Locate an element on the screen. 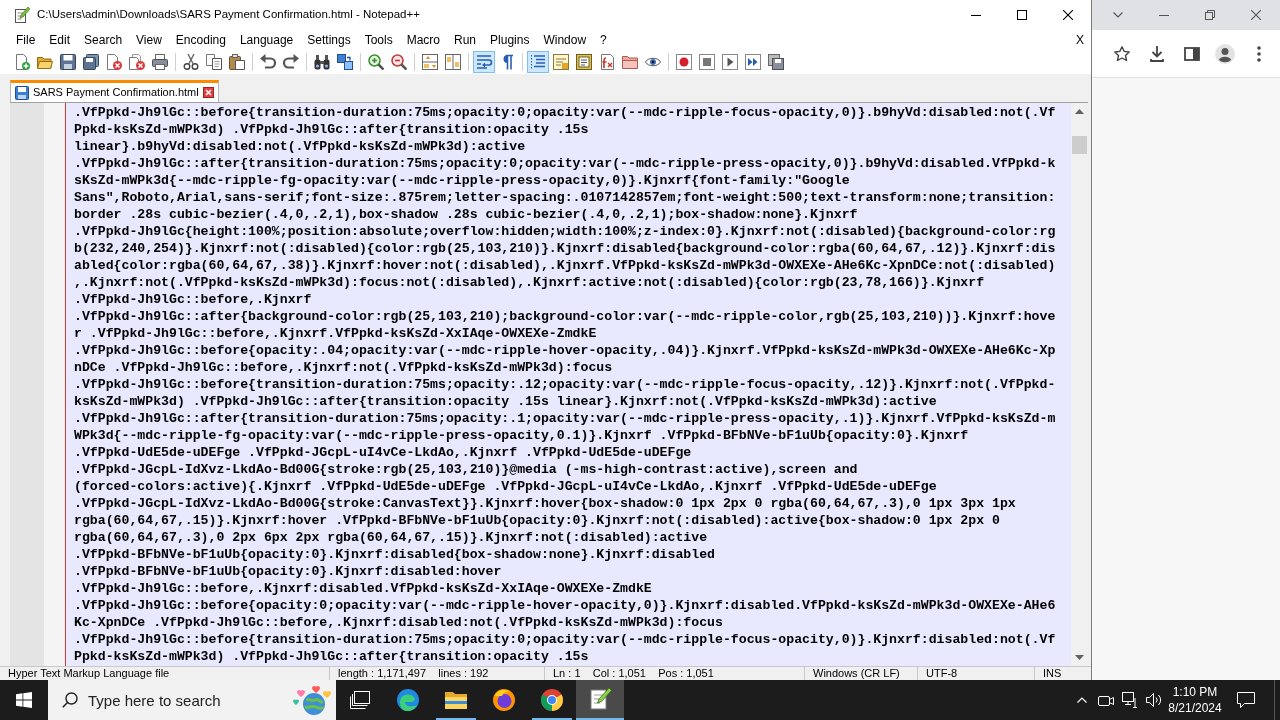 This screenshot has width=1280, height=720. undo-icon is located at coordinates (267, 62).